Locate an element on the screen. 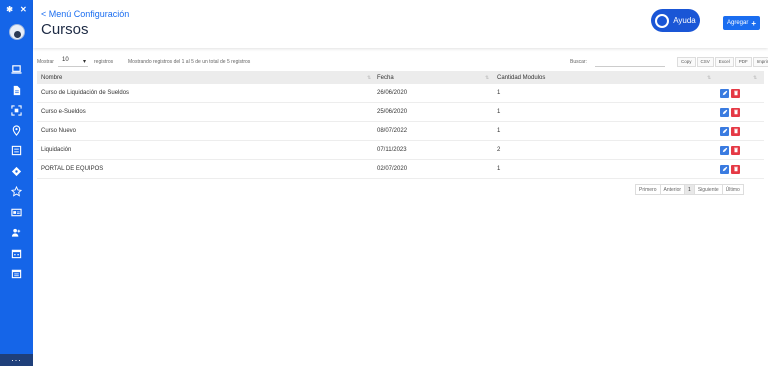  pagination-next: Siguiente is located at coordinates (708, 189).